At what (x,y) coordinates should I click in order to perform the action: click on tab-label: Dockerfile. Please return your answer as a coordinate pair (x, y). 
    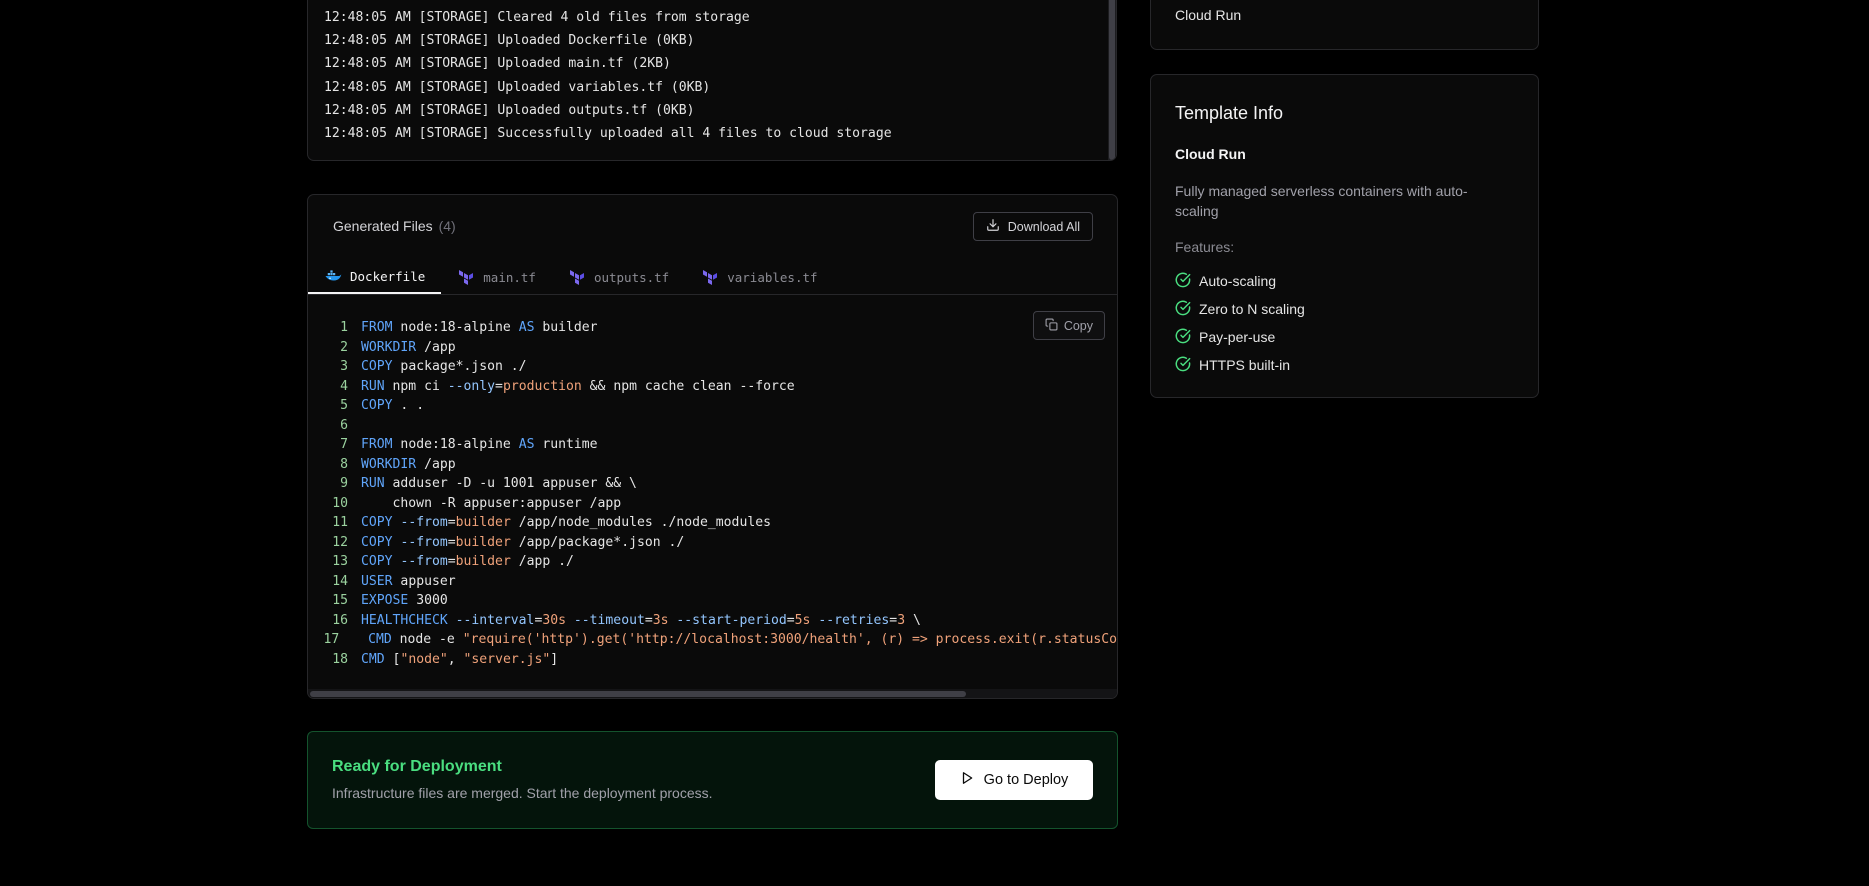
    Looking at the image, I should click on (388, 276).